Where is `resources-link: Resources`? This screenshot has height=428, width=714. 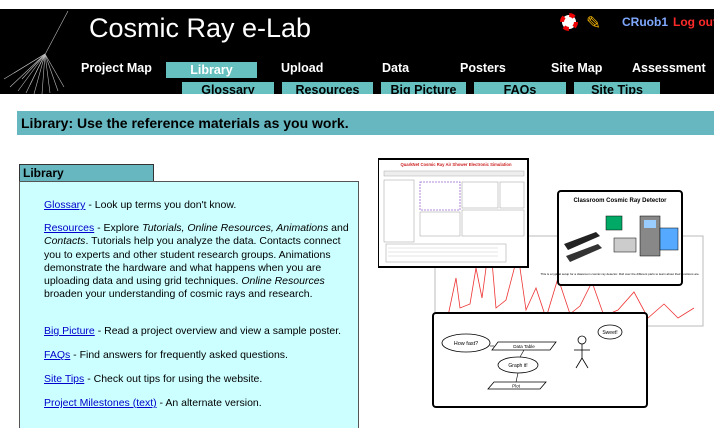
resources-link: Resources is located at coordinates (69, 228).